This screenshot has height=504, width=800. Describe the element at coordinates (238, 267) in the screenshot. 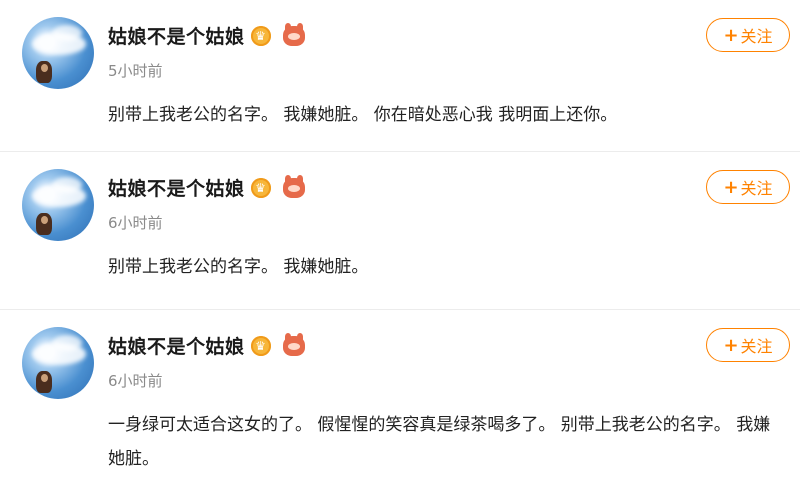

I see `comment-text: 别带上我老公的名字。 我嫌她脏。` at that location.